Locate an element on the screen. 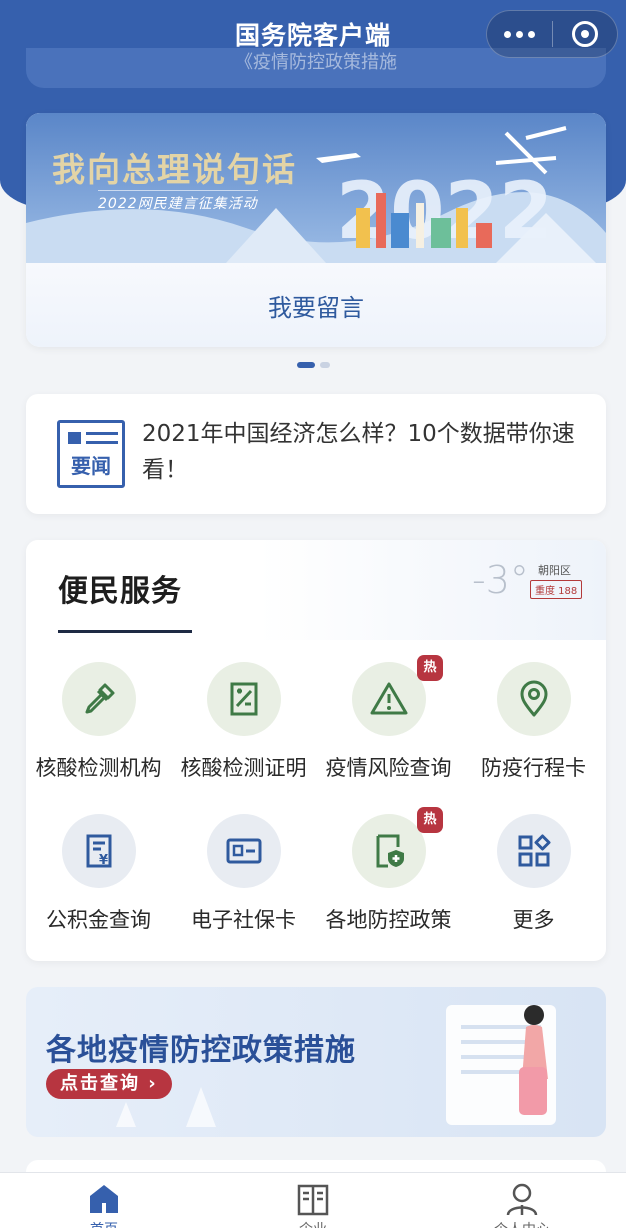  news-badge-icon: 要闻 is located at coordinates (91, 454).